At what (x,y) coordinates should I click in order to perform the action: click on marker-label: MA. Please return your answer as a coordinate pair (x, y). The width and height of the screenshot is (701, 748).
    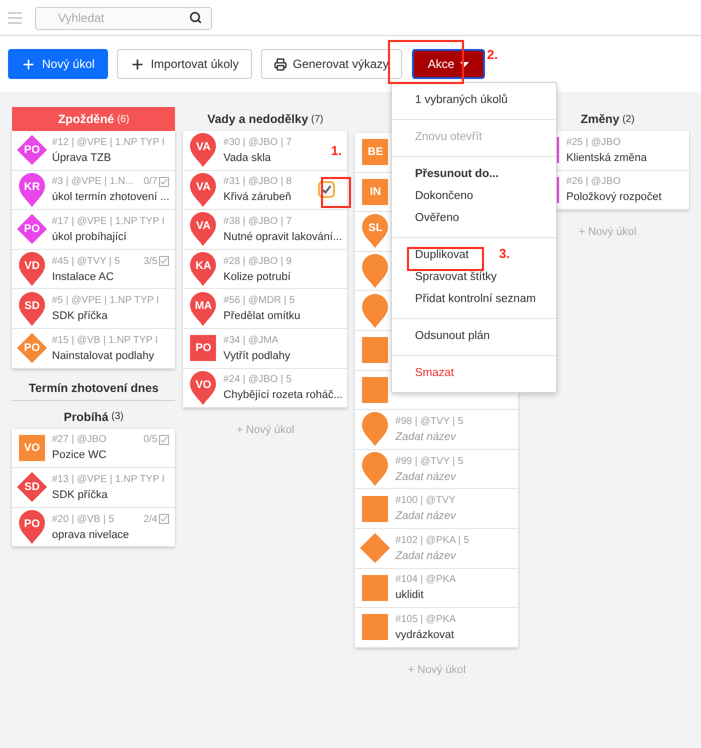
    Looking at the image, I should click on (203, 306).